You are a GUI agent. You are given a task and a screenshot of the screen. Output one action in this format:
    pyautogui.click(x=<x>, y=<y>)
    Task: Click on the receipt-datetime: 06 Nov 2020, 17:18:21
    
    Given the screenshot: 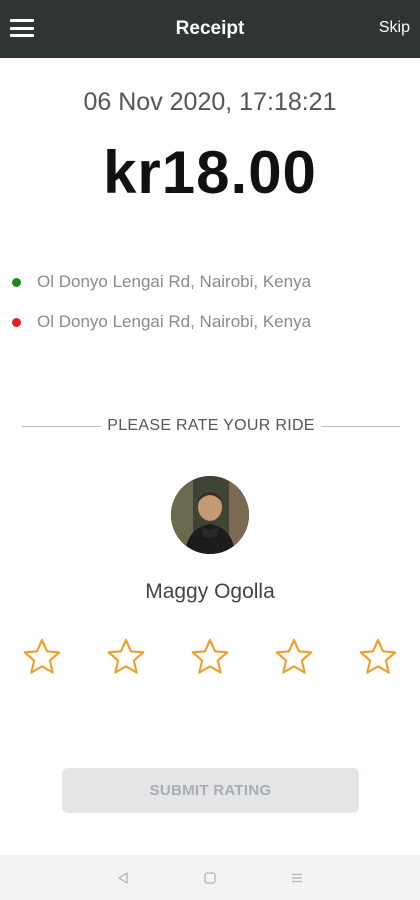 What is the action you would take?
    pyautogui.click(x=210, y=102)
    